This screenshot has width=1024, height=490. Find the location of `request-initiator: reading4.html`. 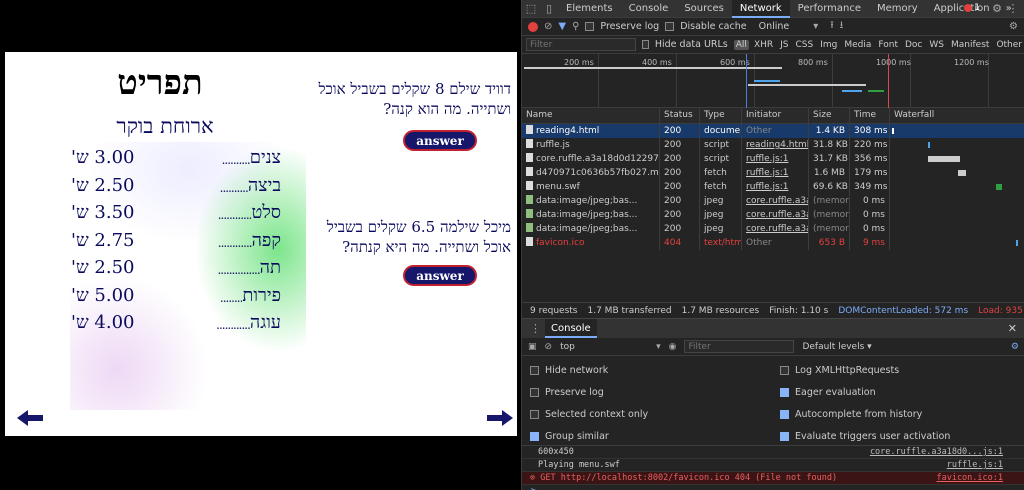

request-initiator: reading4.html is located at coordinates (775, 145).